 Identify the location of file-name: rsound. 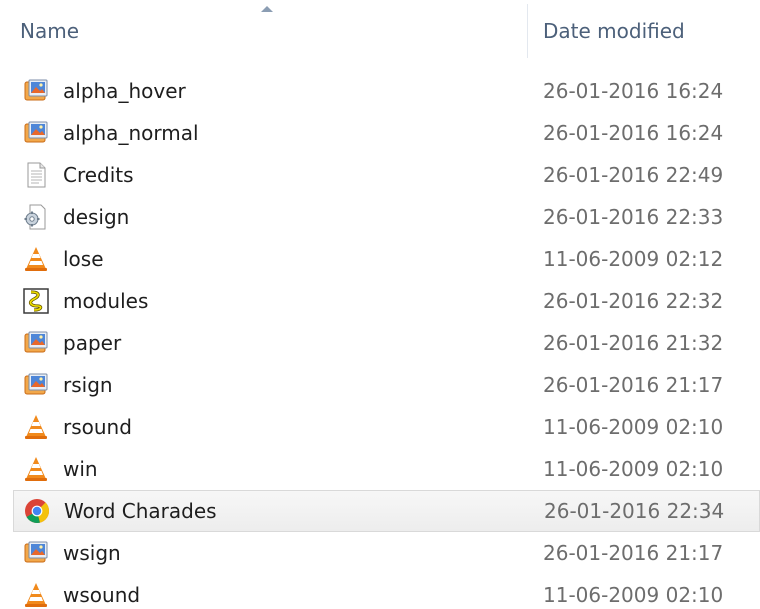
(97, 427).